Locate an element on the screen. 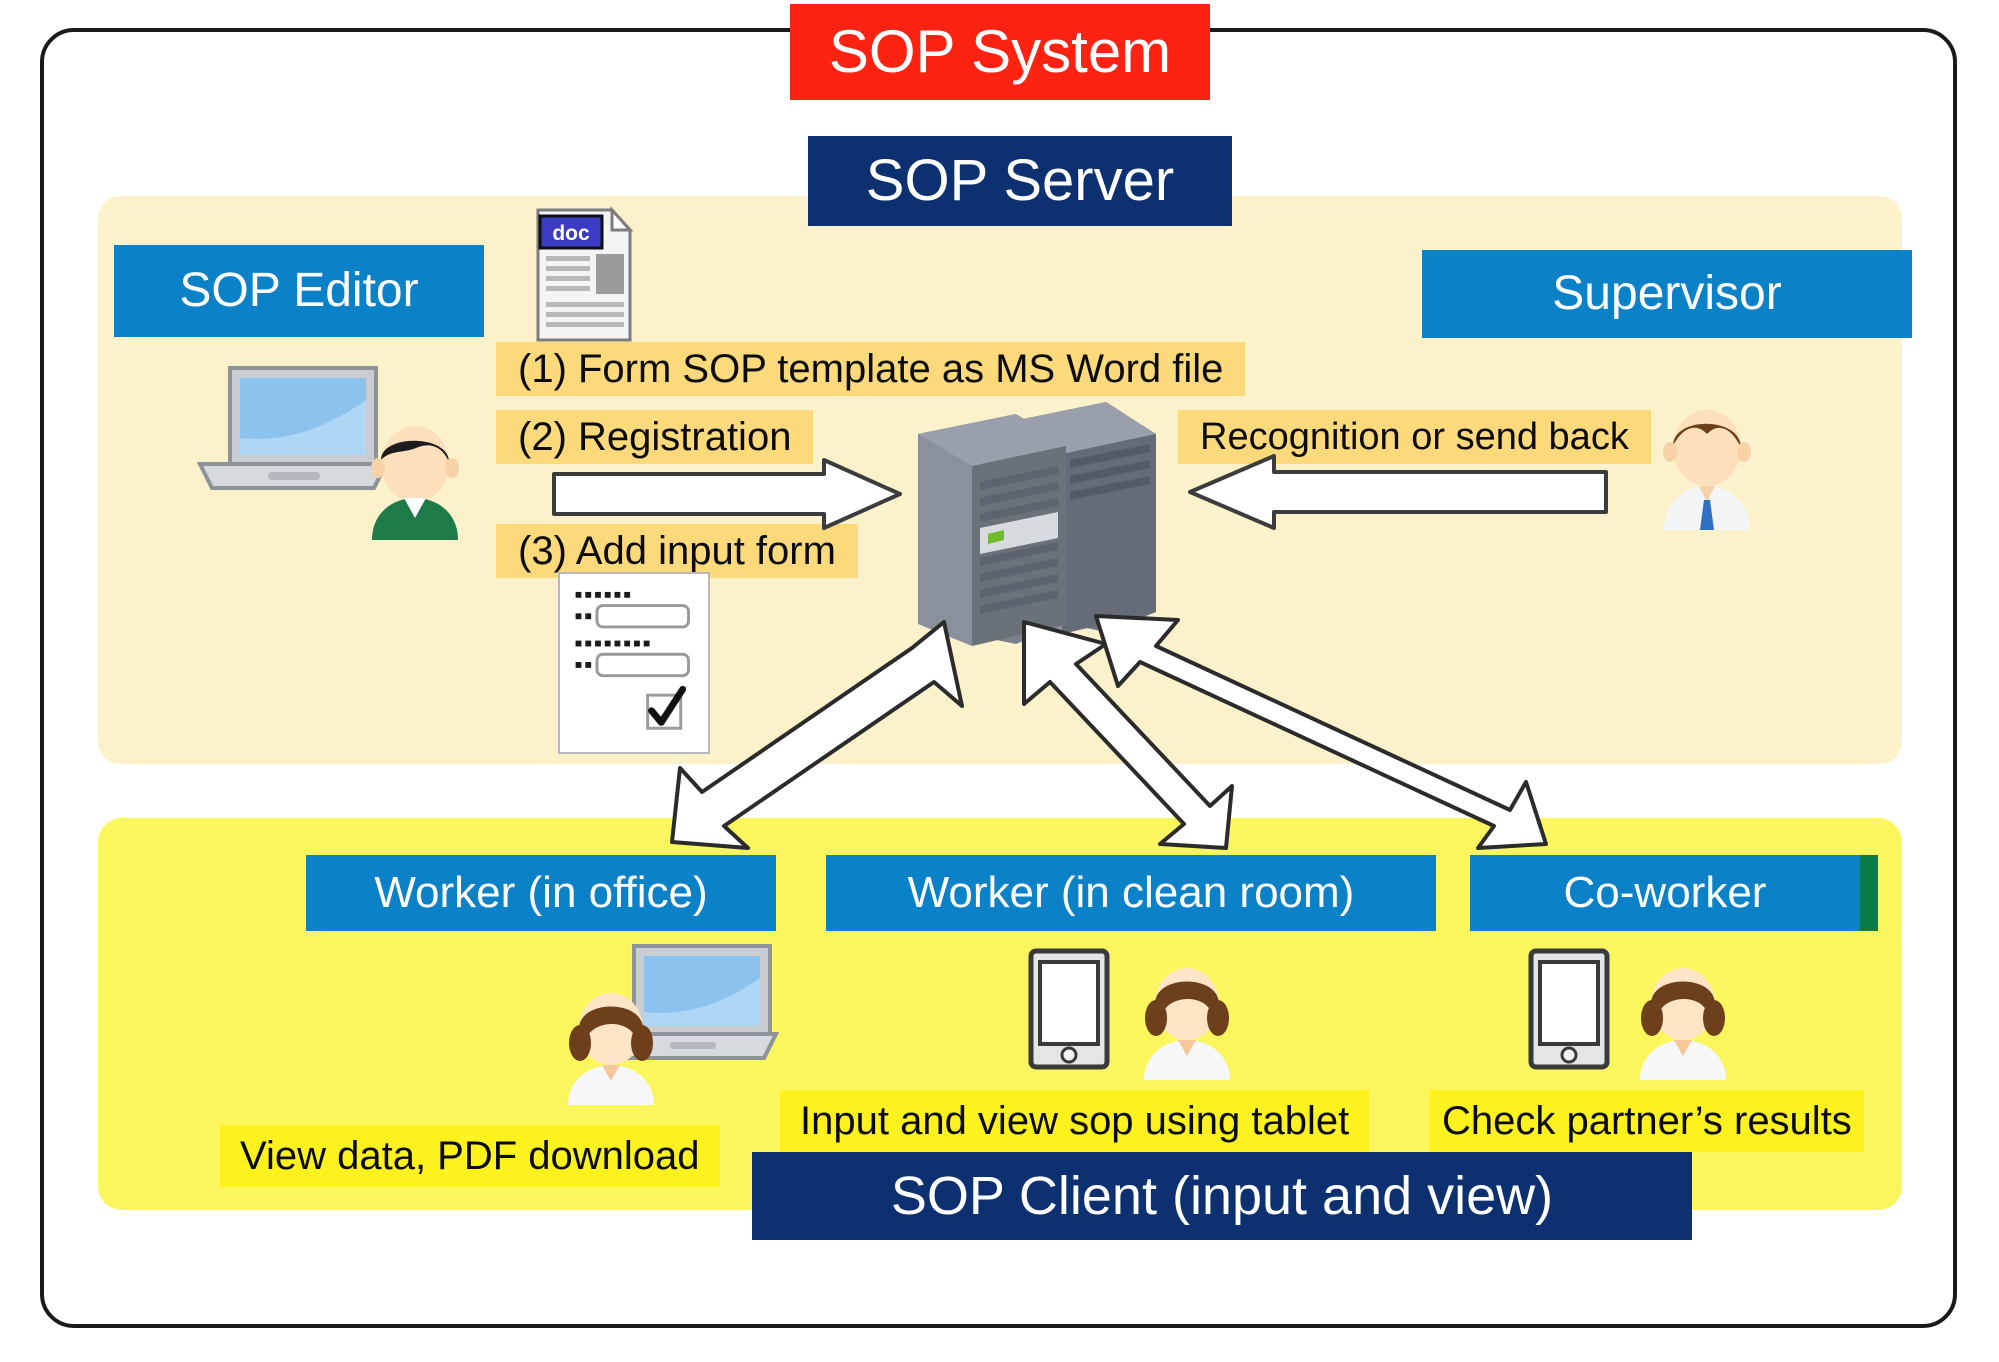 This screenshot has height=1362, width=1999. caption-worker-clean-room: Input and view sop using tablet is located at coordinates (1075, 1121).